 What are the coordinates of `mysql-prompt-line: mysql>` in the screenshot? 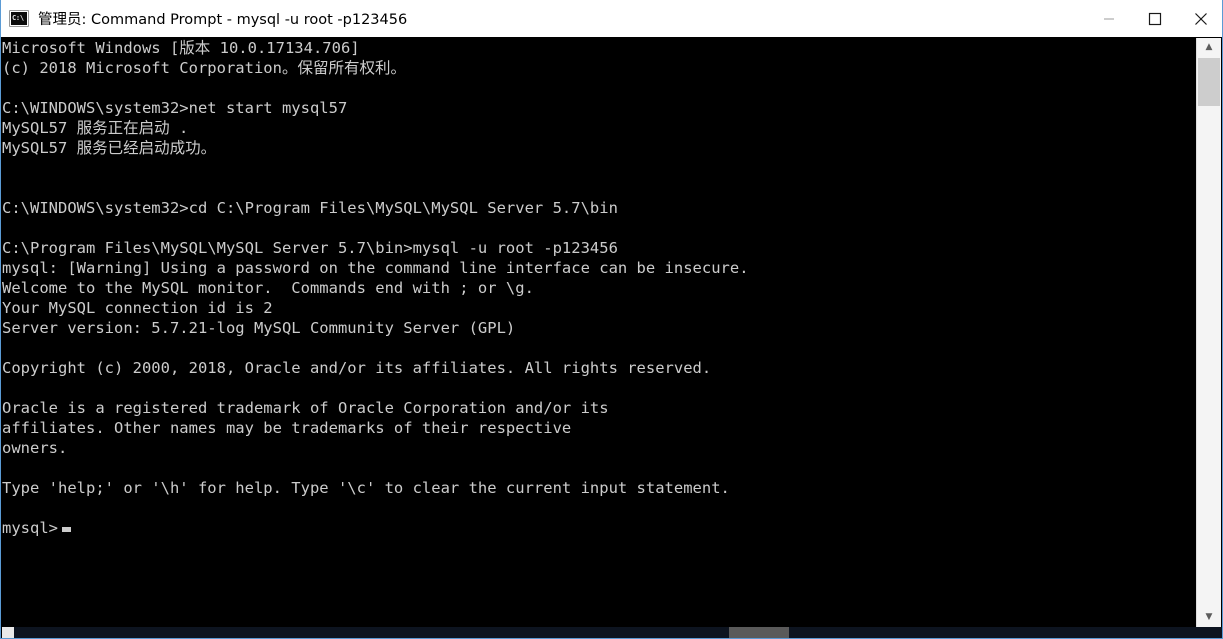 It's located at (36, 528).